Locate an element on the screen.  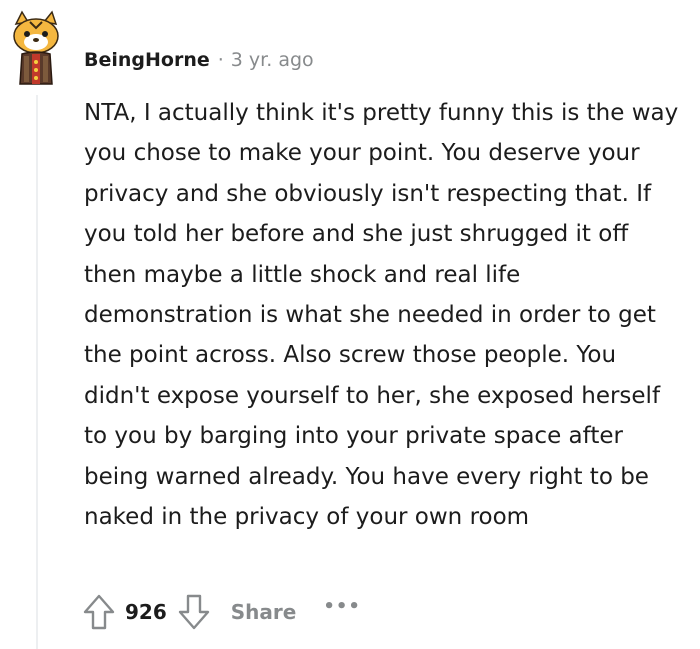
snoo-avatar-icon is located at coordinates (36, 47).